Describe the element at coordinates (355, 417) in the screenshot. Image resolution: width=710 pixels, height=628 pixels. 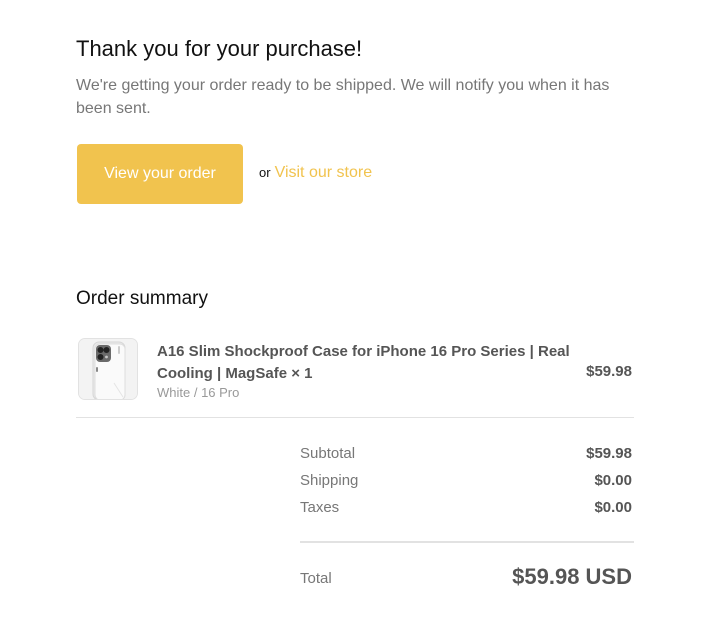
I see `line-items-divider` at that location.